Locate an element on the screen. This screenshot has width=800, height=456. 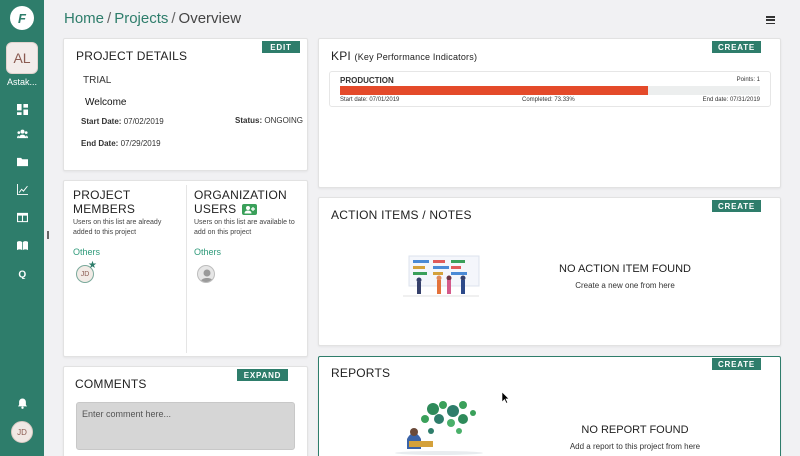
kpi-progress-fill is located at coordinates (494, 90).